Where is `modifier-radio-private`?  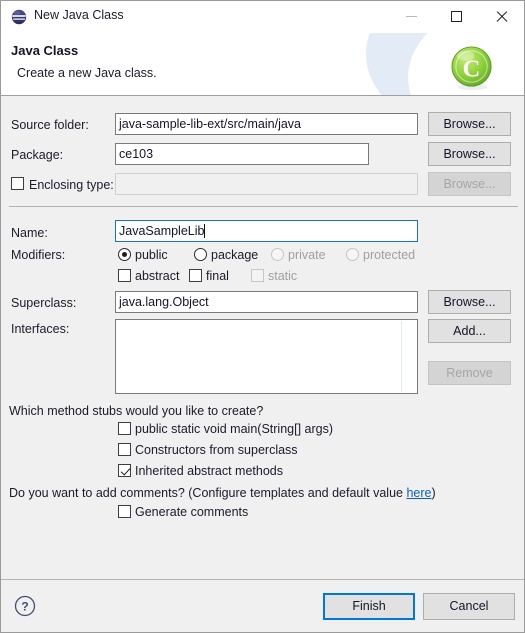
modifier-radio-private is located at coordinates (277, 254).